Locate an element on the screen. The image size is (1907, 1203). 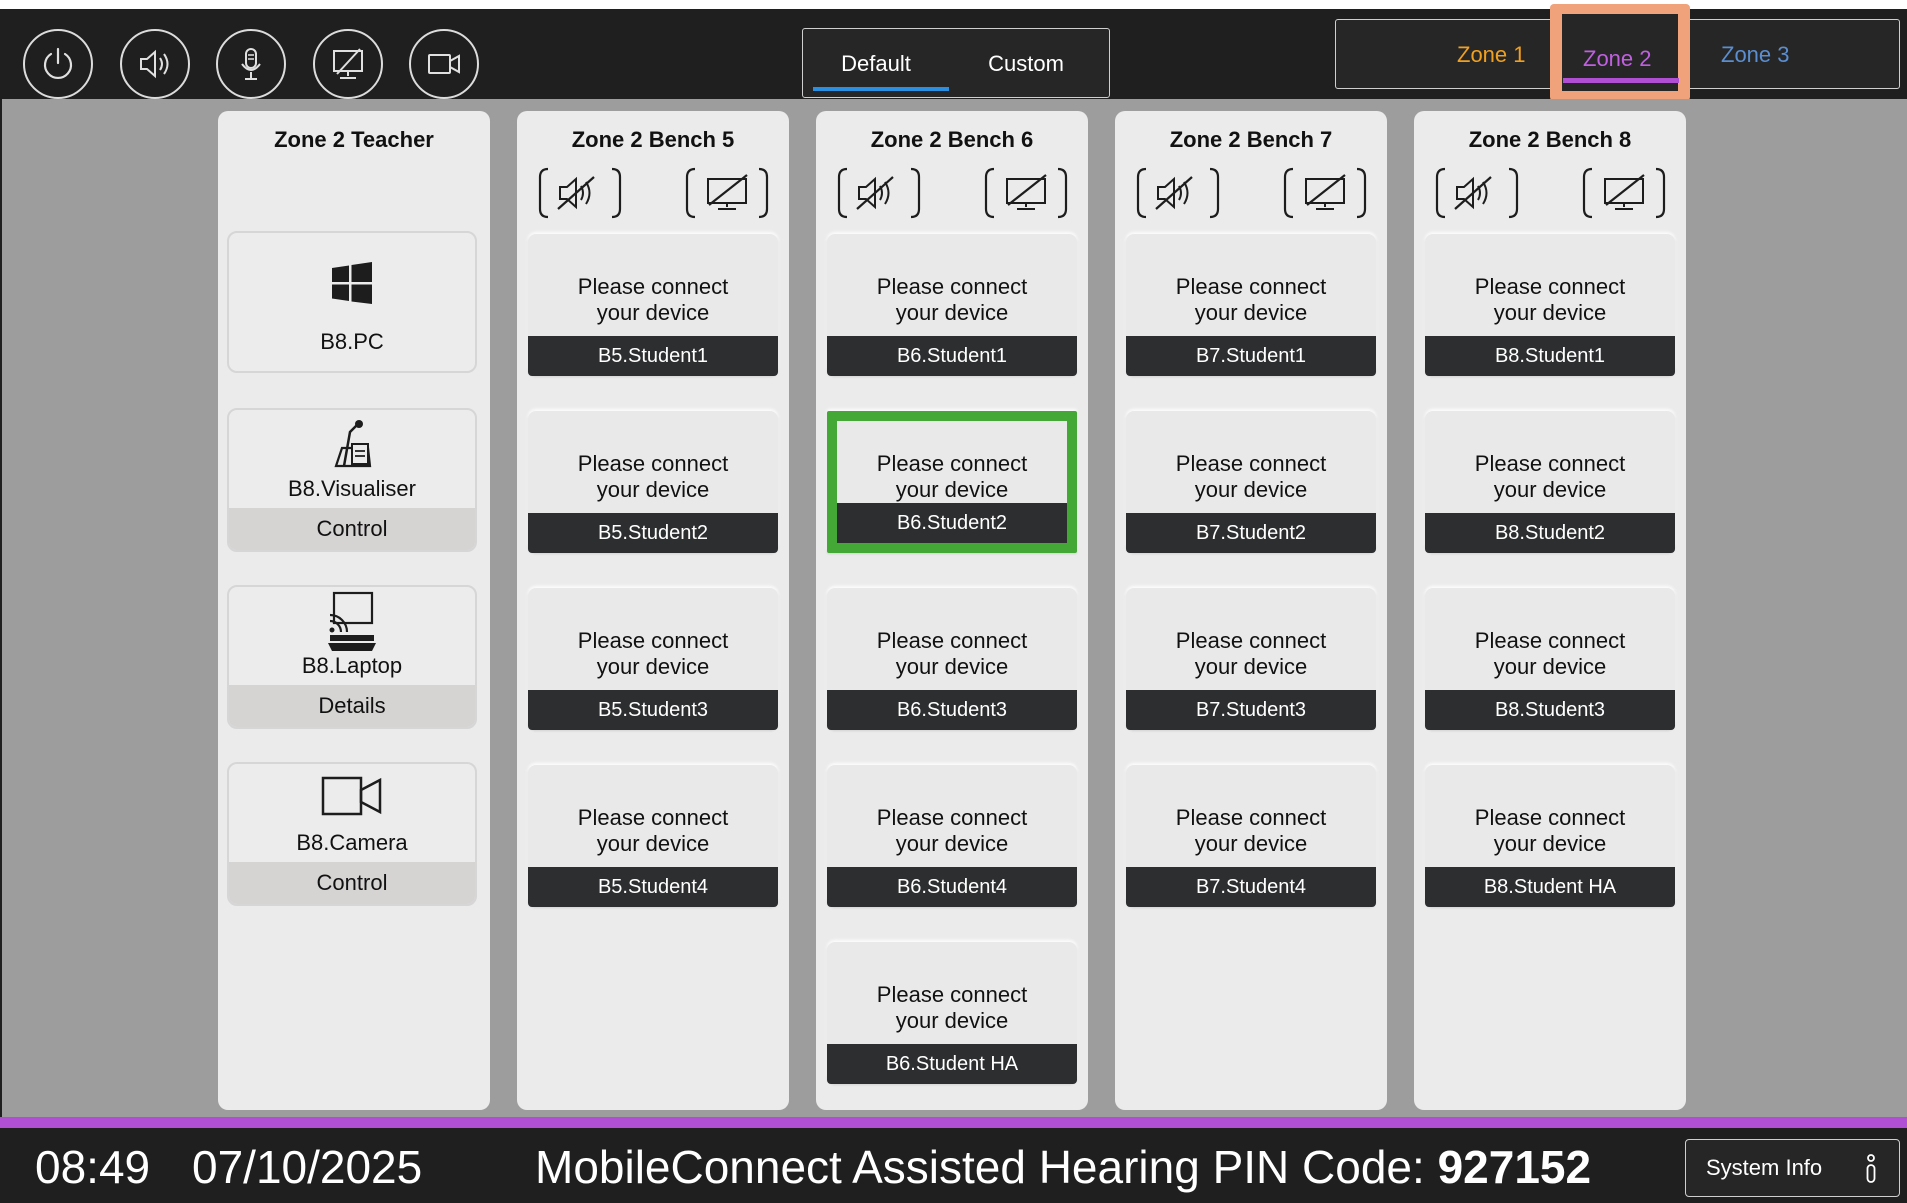
student-source-card: Please connect your device B8.Student3 is located at coordinates (1550, 659).